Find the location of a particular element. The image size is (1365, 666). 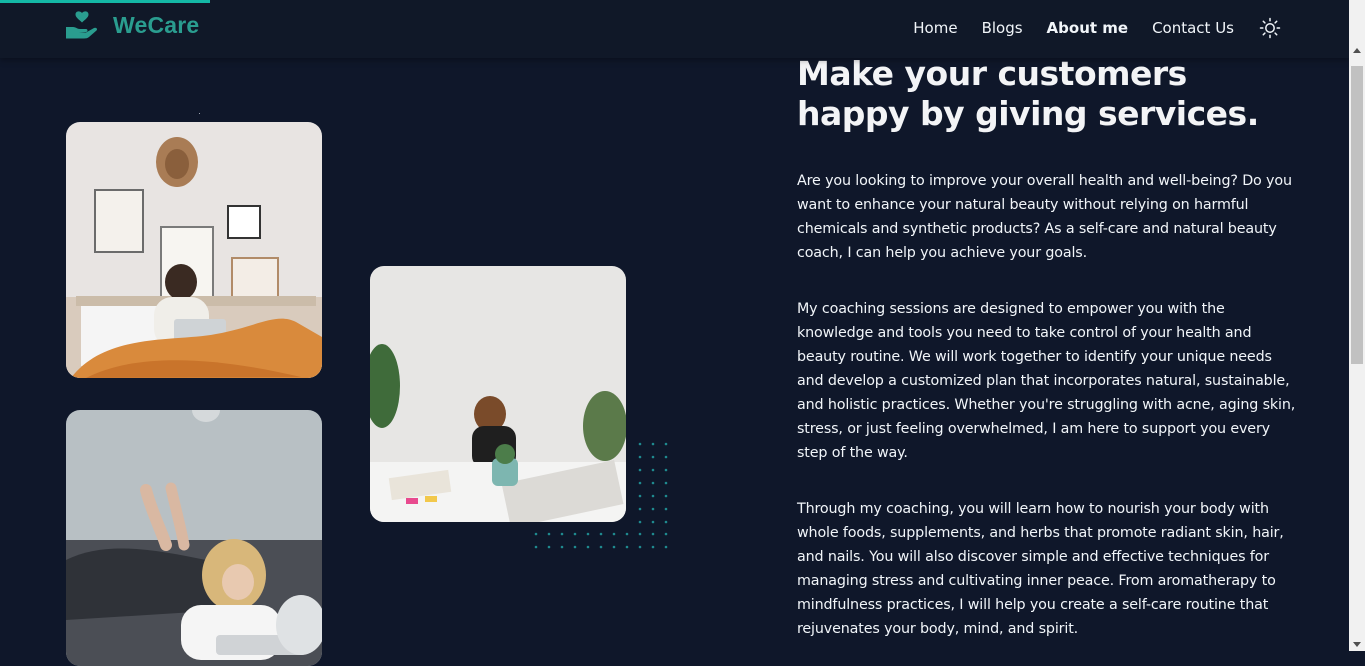

brand-logo: WeCare is located at coordinates (132, 25).